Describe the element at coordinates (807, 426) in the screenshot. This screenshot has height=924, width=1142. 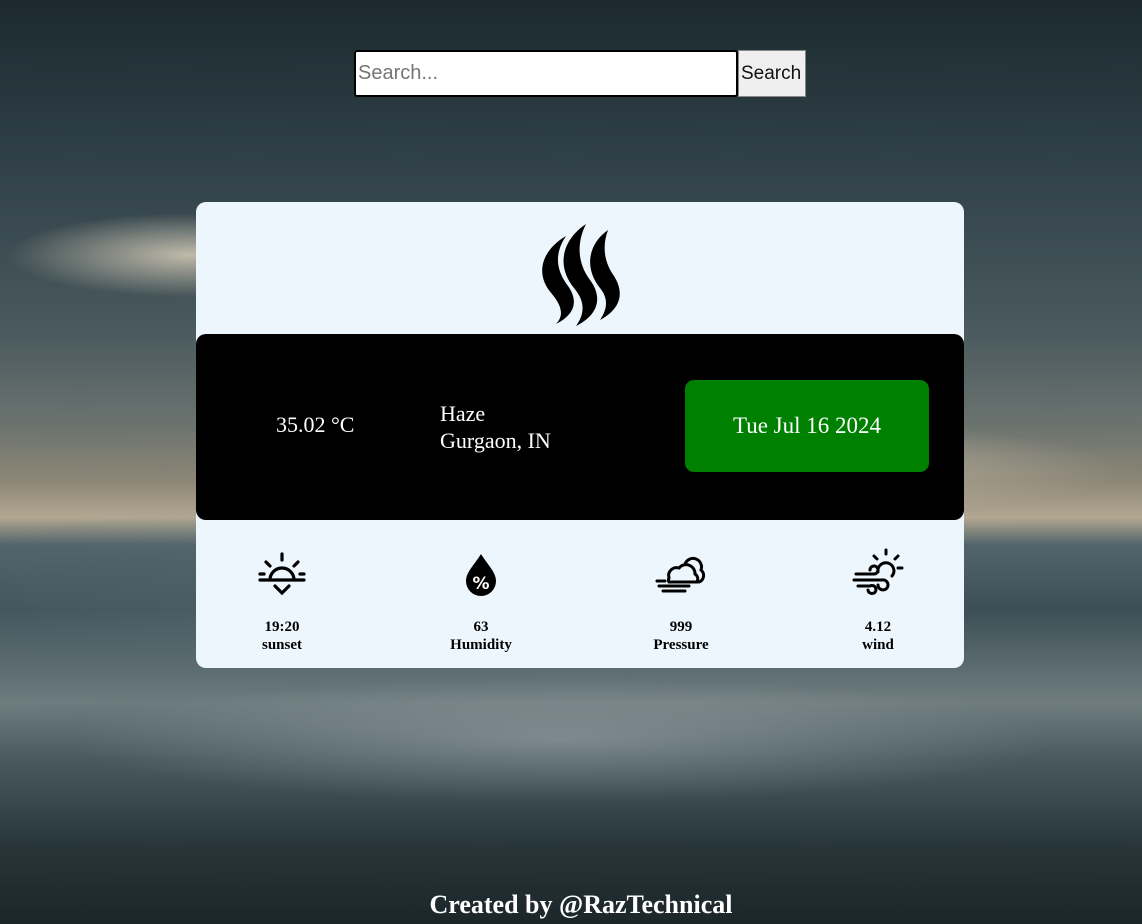
I see `date-badge: Tue Jul 16 2024` at that location.